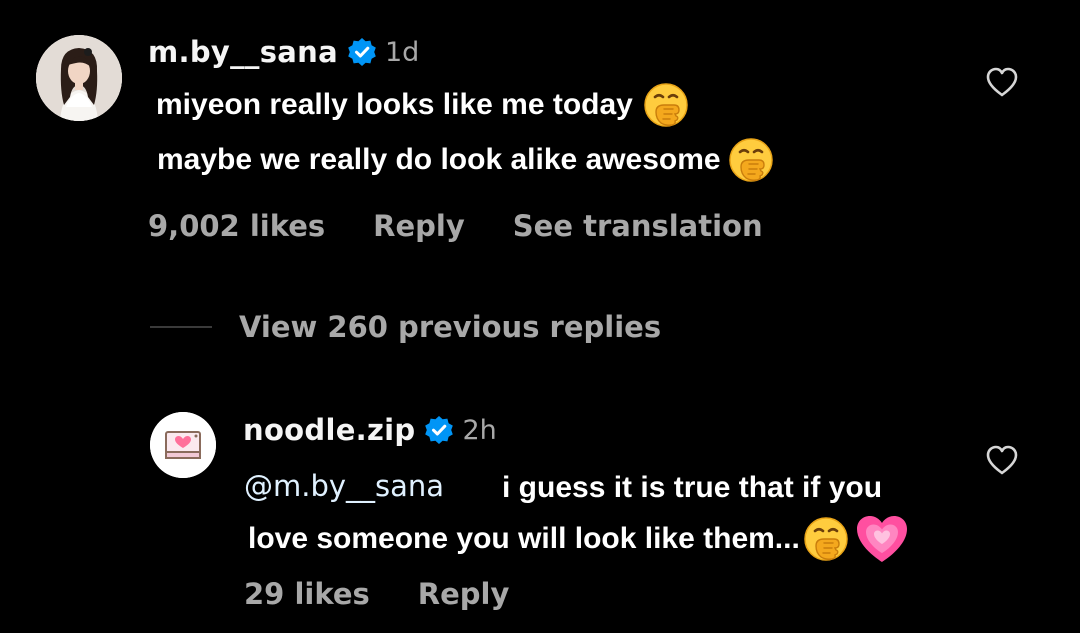 Image resolution: width=1080 pixels, height=633 pixels. I want to click on see-translation-button: See translation, so click(638, 226).